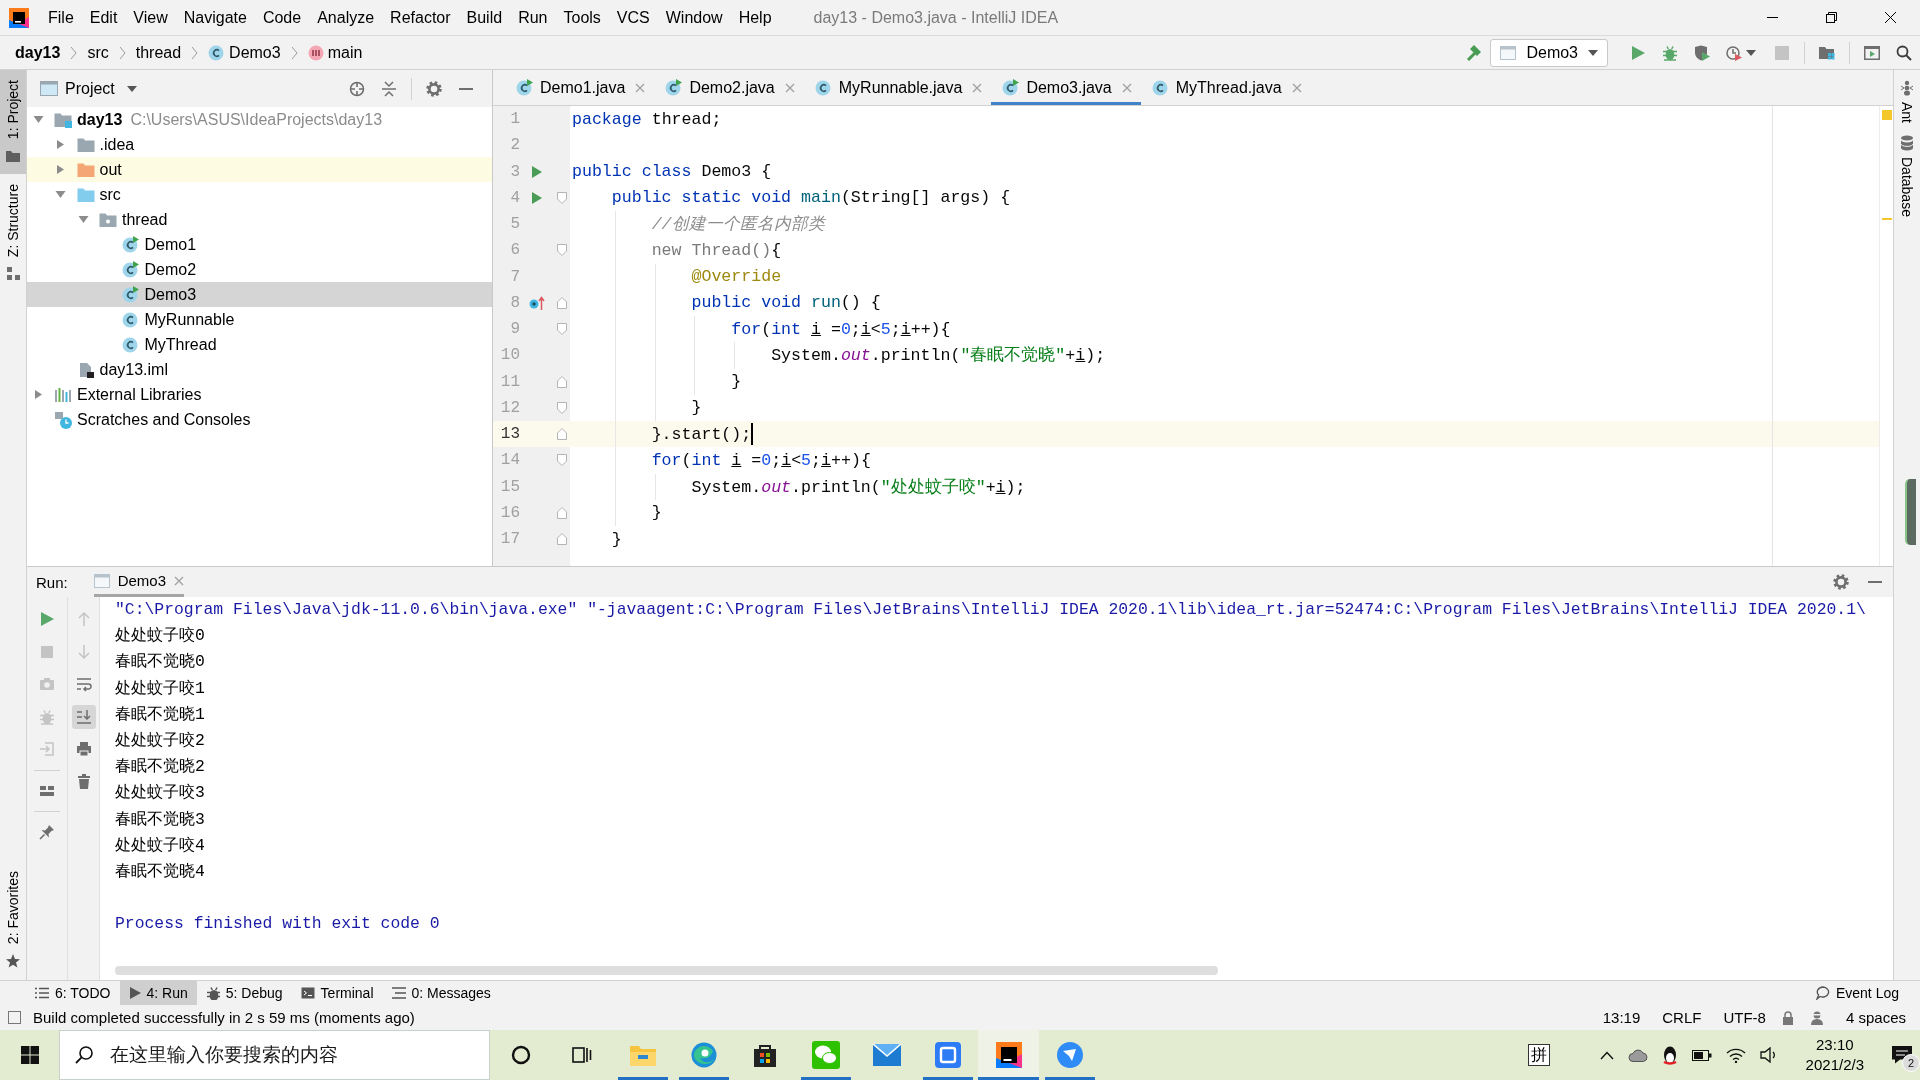 The width and height of the screenshot is (1920, 1080). Describe the element at coordinates (633, 17) in the screenshot. I see `menu-item: VCS` at that location.